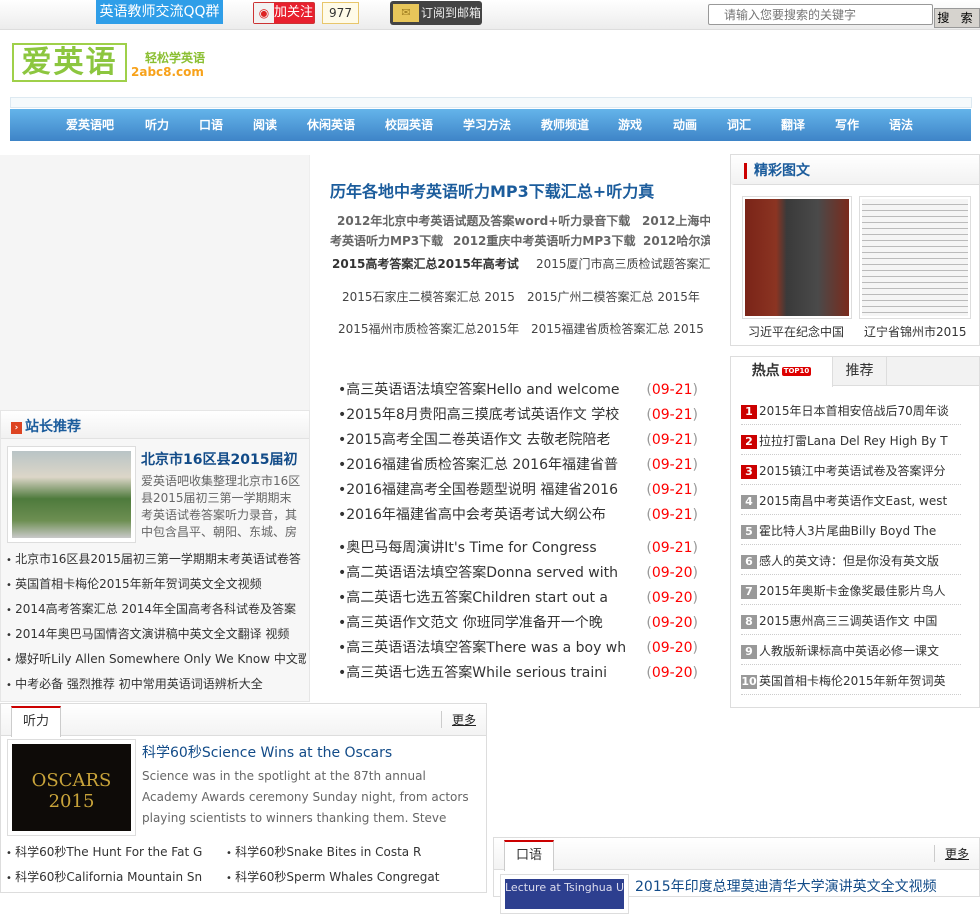 This screenshot has width=980, height=914. What do you see at coordinates (749, 472) in the screenshot?
I see `rank-badge: 3` at bounding box center [749, 472].